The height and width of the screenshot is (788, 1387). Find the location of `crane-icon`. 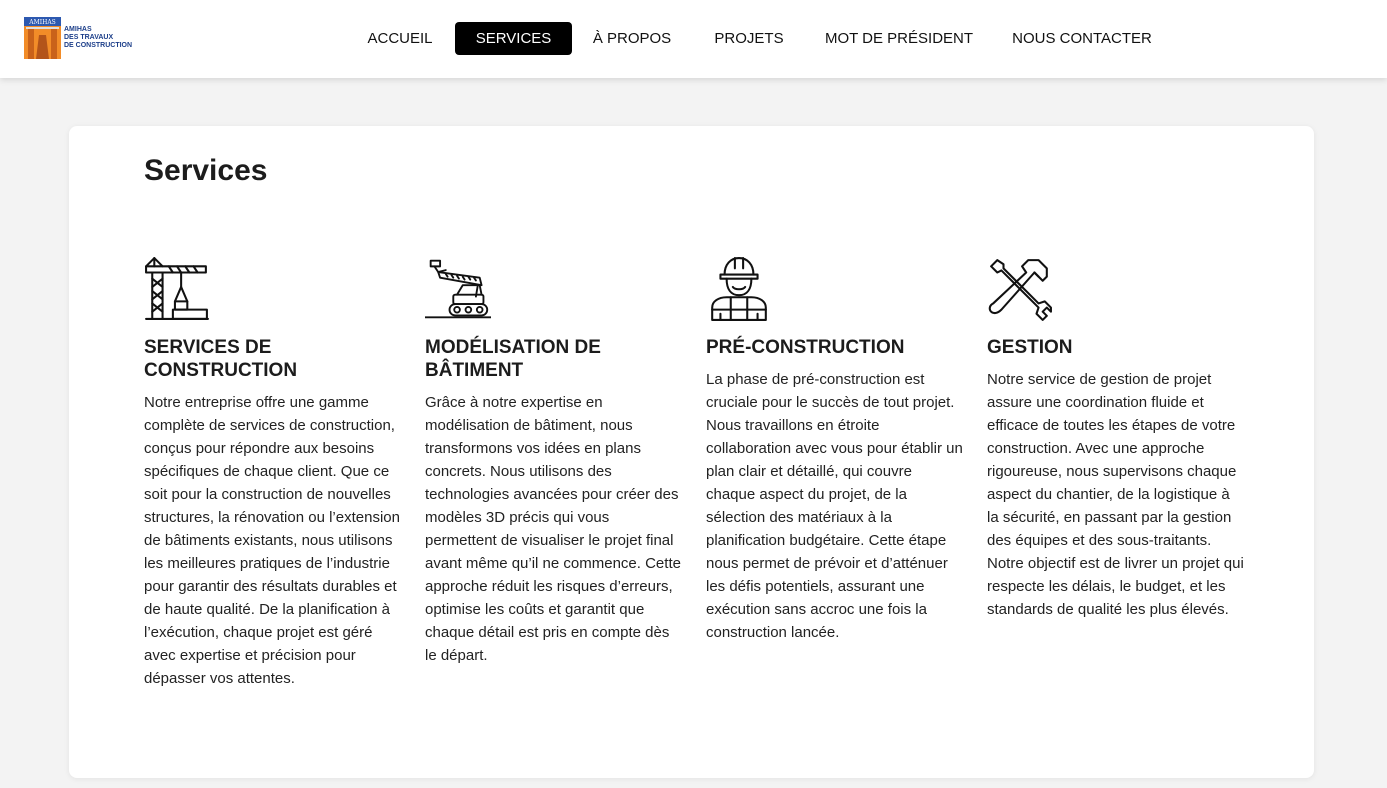

crane-icon is located at coordinates (177, 288).